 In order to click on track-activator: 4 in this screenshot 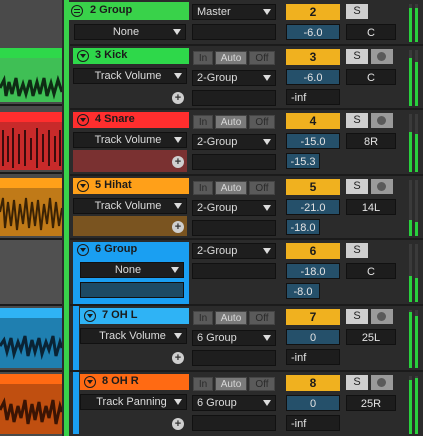, I will do `click(313, 121)`.